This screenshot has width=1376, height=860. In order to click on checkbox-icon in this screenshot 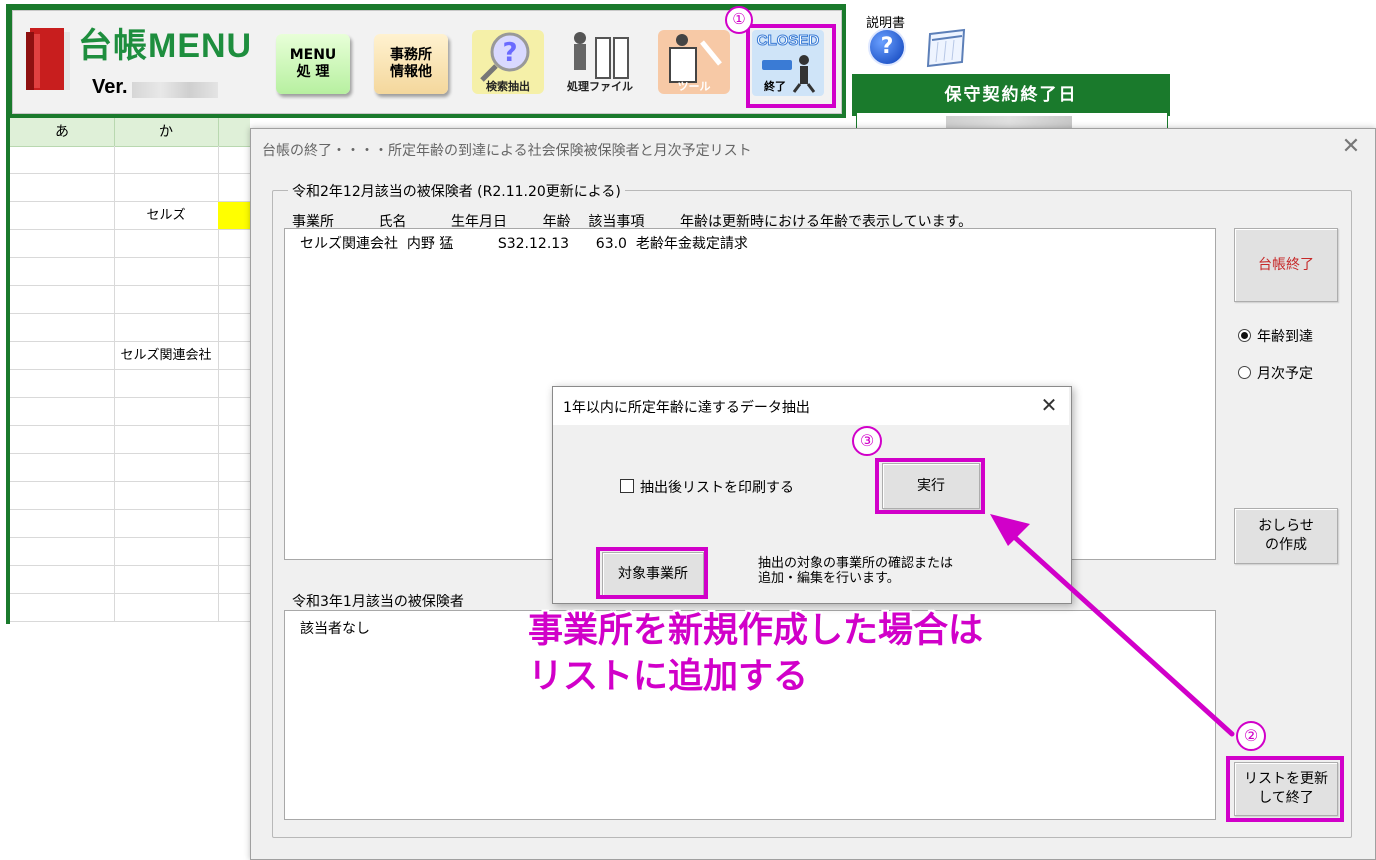, I will do `click(627, 486)`.